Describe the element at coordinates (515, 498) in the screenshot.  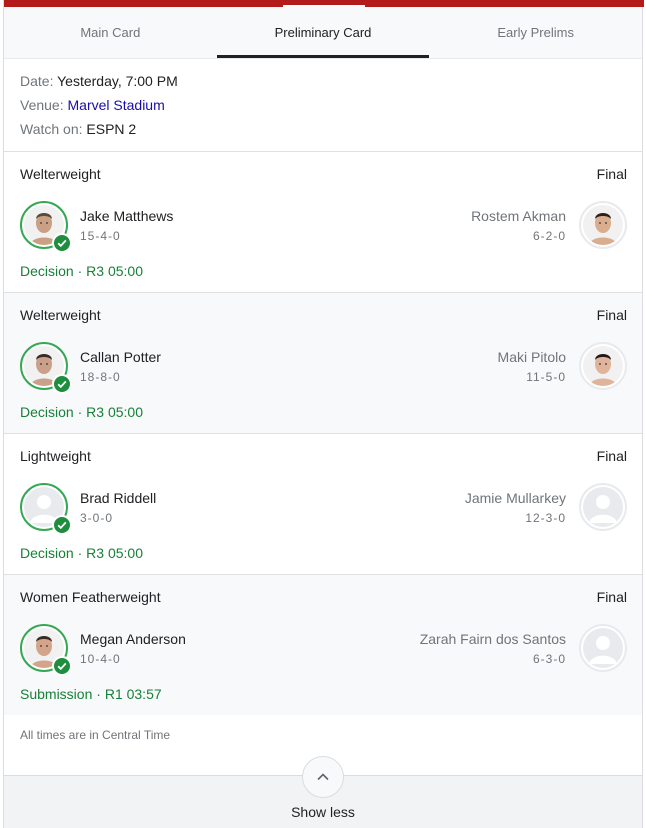
I see `loser-name: Jamie Mullarkey` at that location.